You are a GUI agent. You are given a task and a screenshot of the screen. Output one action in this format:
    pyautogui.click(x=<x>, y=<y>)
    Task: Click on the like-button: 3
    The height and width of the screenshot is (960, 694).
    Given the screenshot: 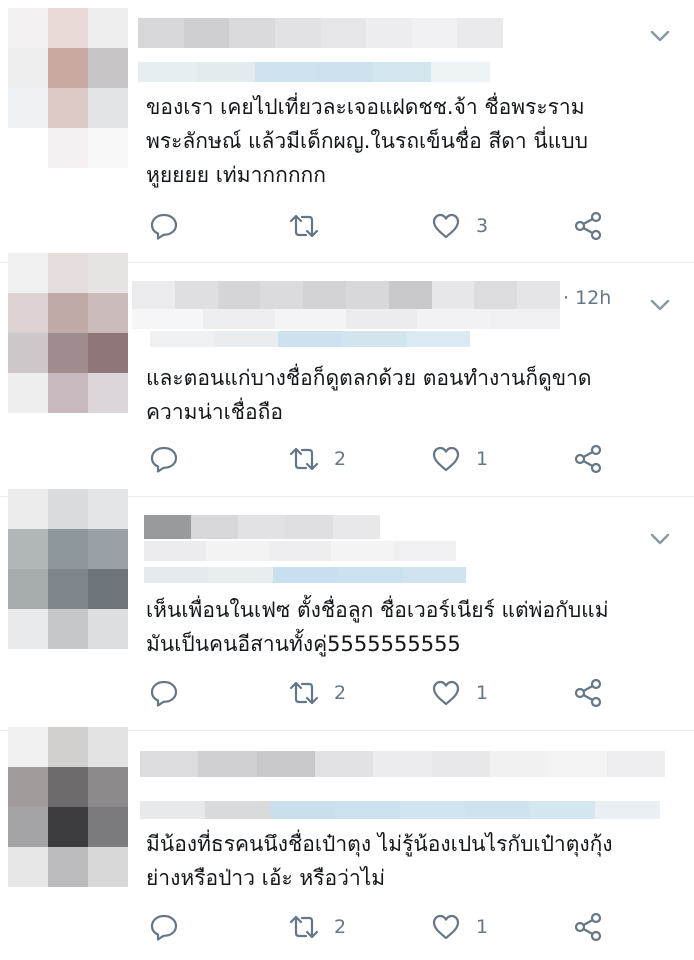 What is the action you would take?
    pyautogui.click(x=459, y=226)
    